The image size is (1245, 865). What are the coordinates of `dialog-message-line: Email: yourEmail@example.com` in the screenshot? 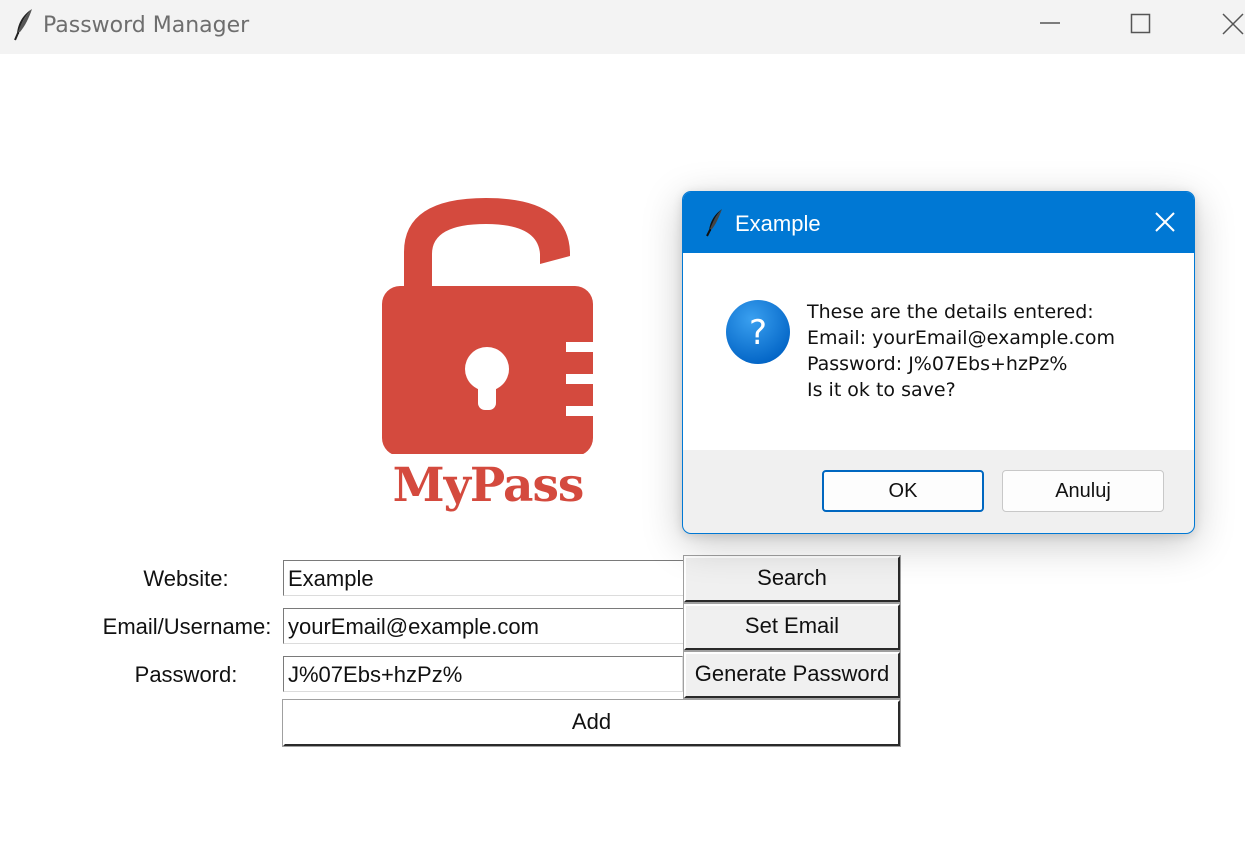 It's located at (961, 338).